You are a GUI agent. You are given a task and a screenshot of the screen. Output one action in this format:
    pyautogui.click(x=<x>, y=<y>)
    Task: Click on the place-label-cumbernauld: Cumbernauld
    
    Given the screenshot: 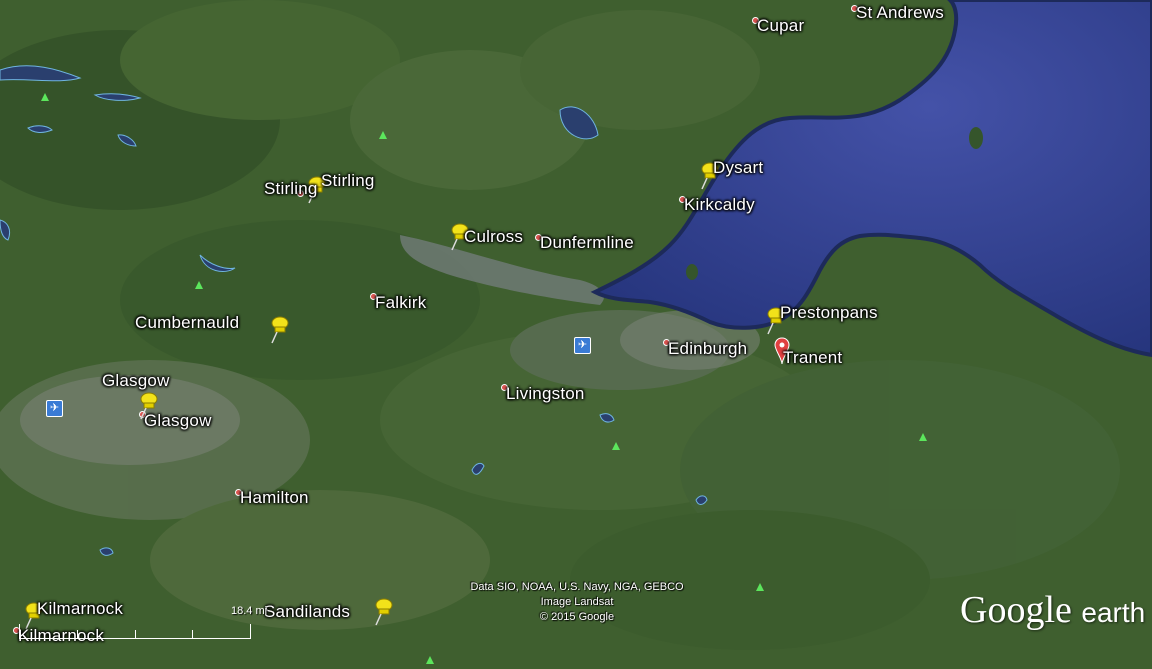 What is the action you would take?
    pyautogui.click(x=187, y=323)
    